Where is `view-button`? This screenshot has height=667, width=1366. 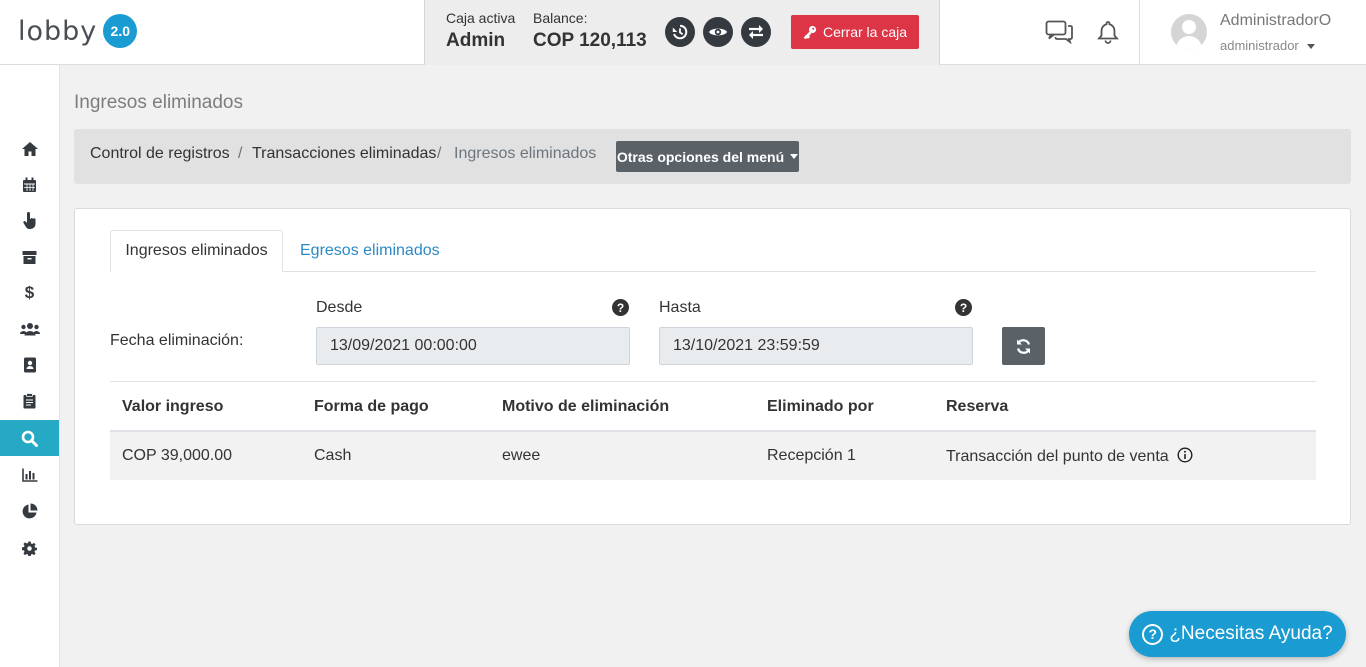 view-button is located at coordinates (718, 32).